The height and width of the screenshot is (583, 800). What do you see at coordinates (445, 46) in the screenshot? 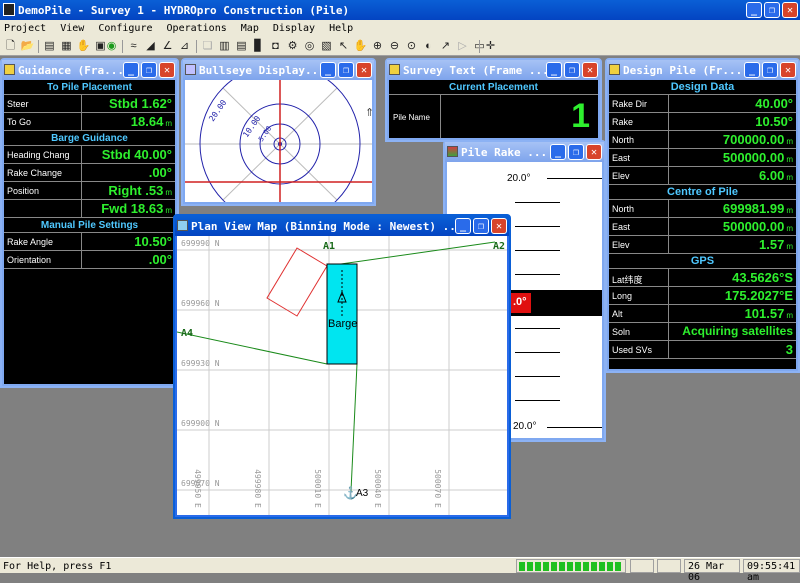
I see `orient-icon: ↗` at bounding box center [445, 46].